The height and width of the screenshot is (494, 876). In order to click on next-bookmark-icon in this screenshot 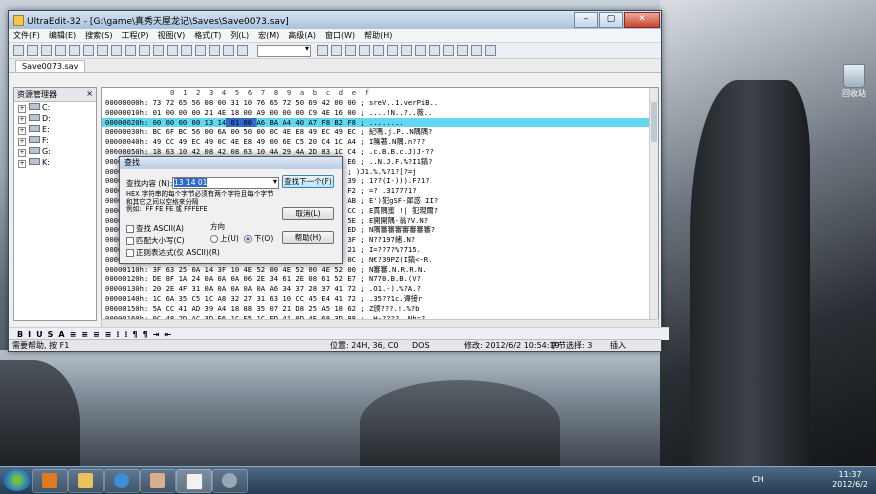, I will do `click(406, 50)`.